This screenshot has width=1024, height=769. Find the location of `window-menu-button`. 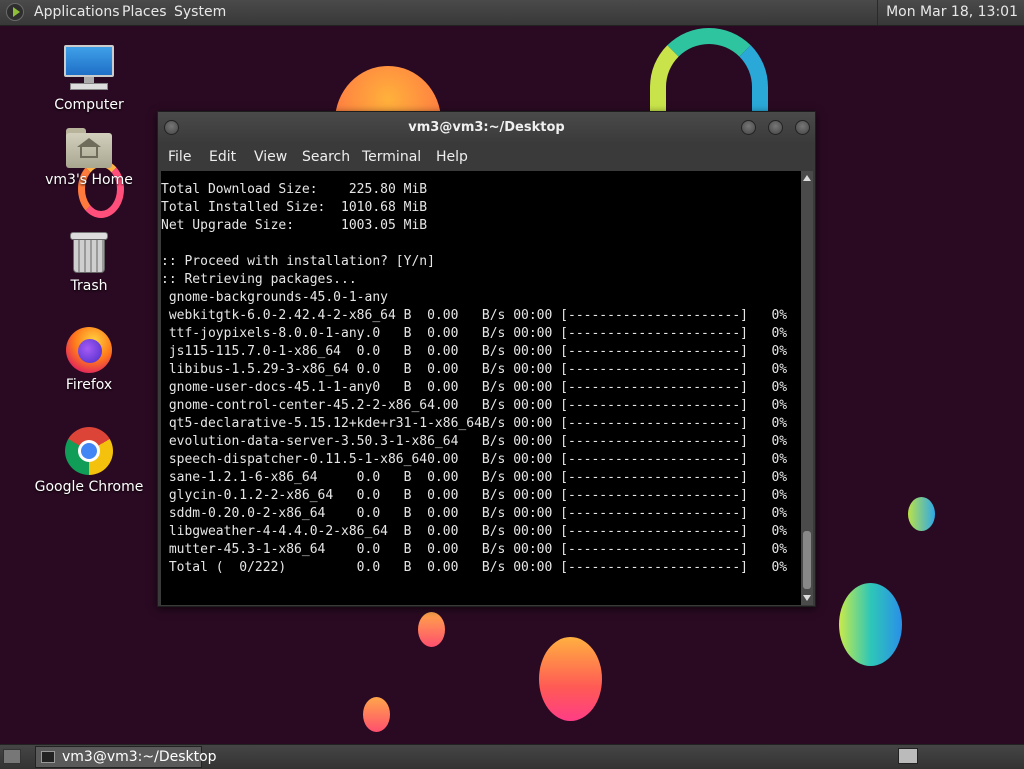

window-menu-button is located at coordinates (171, 127).